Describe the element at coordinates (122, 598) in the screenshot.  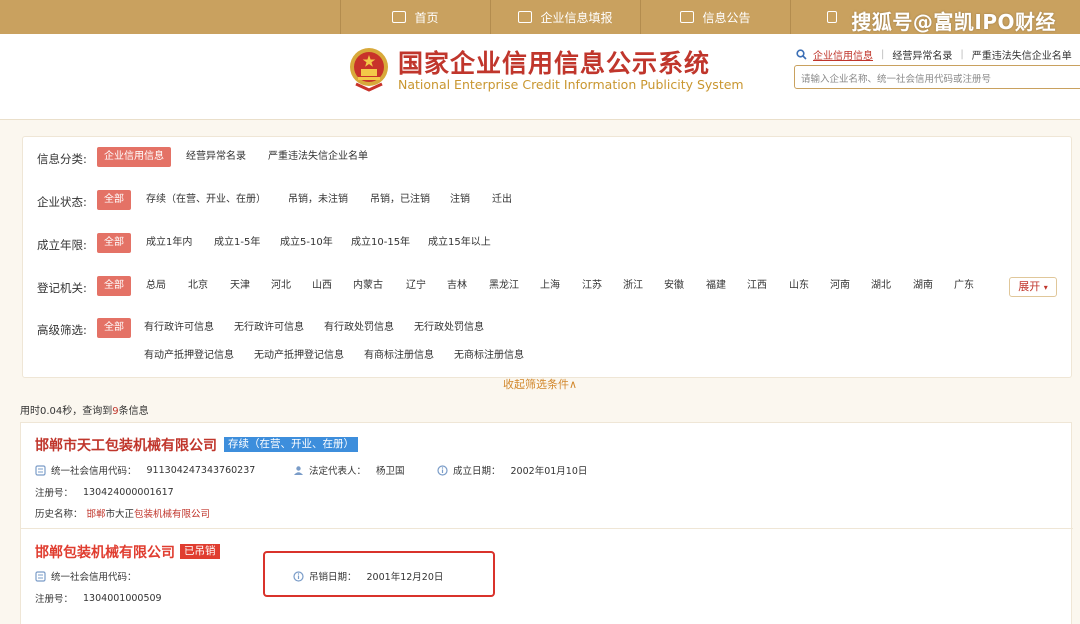
I see `reg-no-value: 1304001000509` at that location.